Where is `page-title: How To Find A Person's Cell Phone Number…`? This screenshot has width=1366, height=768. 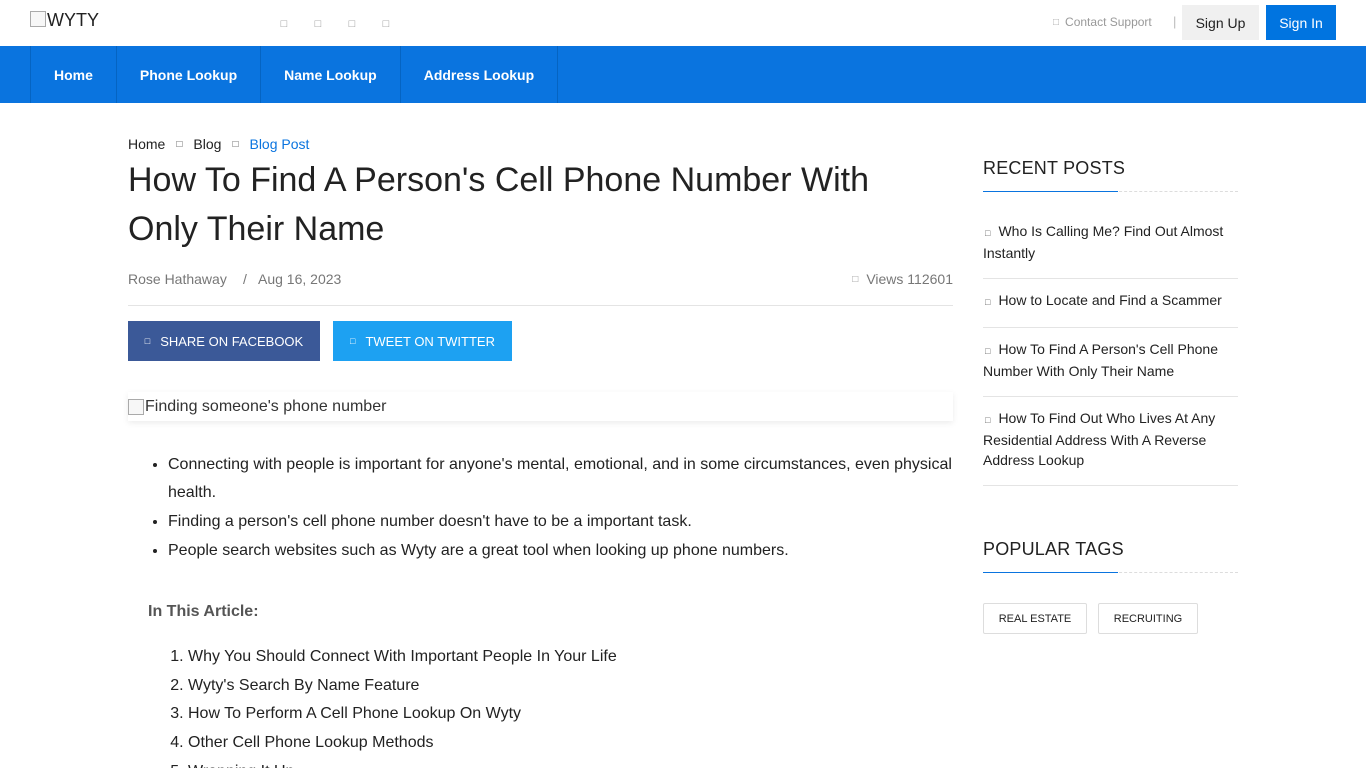 page-title: How To Find A Person's Cell Phone Number… is located at coordinates (498, 204).